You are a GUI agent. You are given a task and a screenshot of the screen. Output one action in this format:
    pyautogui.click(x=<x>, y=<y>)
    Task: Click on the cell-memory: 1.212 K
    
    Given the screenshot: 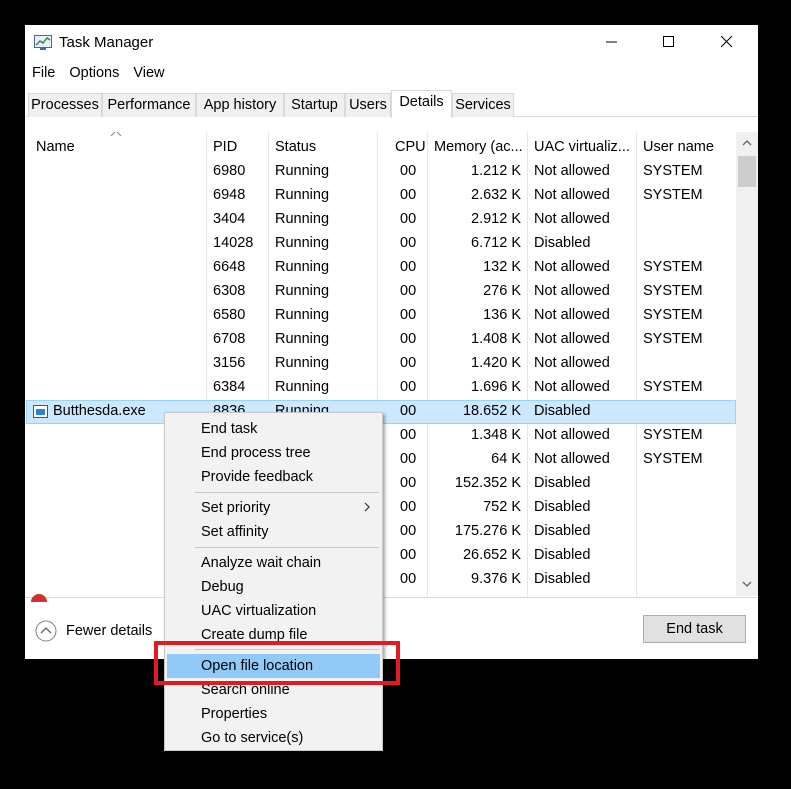 What is the action you would take?
    pyautogui.click(x=496, y=171)
    